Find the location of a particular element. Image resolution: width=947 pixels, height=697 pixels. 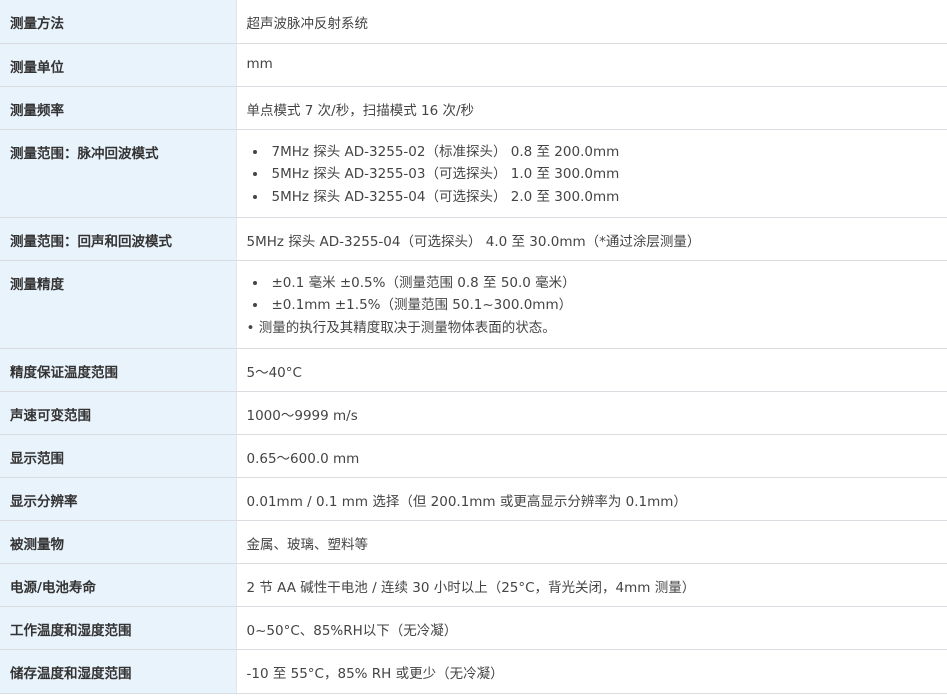

spec-label: 测量频率 is located at coordinates (118, 107).